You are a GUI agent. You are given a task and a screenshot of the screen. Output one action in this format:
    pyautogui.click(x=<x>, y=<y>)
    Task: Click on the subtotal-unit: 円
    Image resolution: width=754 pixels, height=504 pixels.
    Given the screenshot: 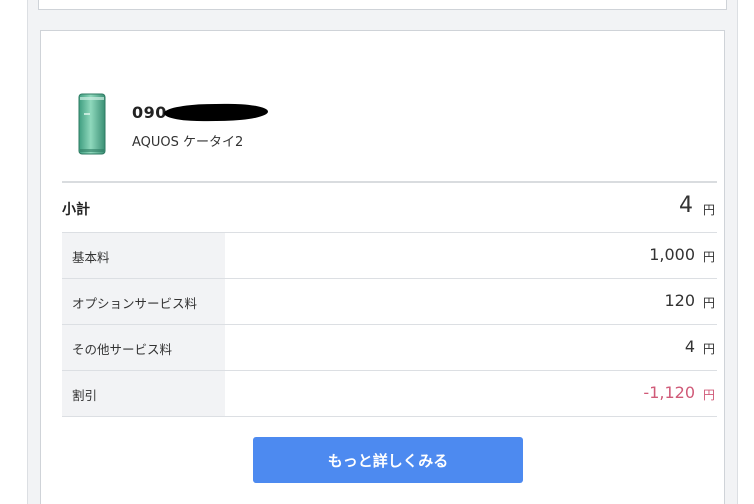 What is the action you would take?
    pyautogui.click(x=708, y=210)
    